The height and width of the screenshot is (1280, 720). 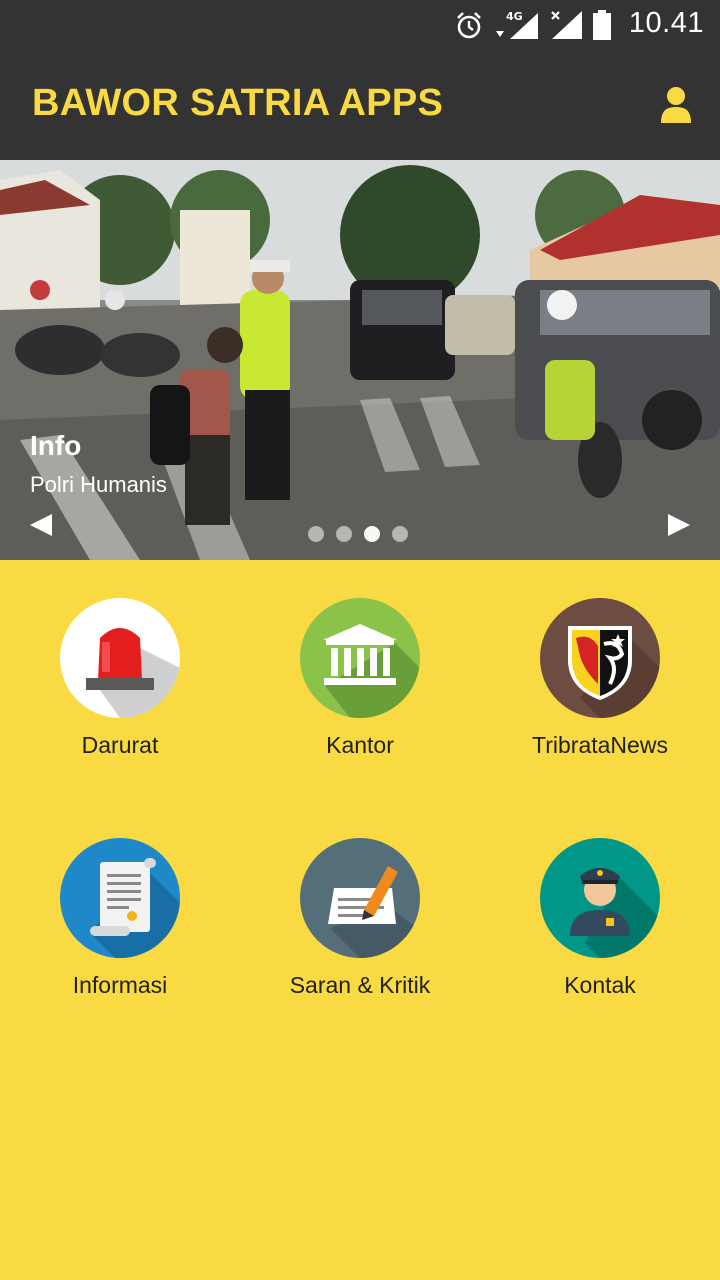 I want to click on battery-icon, so click(x=602, y=25).